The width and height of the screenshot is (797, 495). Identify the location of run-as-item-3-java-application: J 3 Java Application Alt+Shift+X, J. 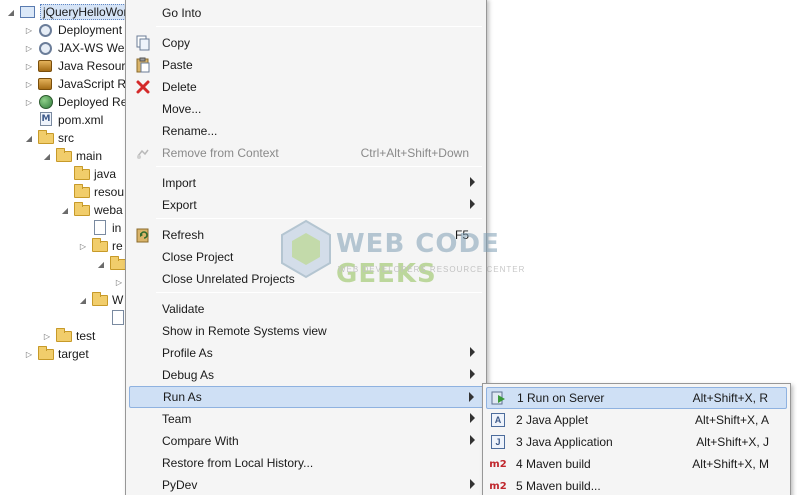
(636, 442).